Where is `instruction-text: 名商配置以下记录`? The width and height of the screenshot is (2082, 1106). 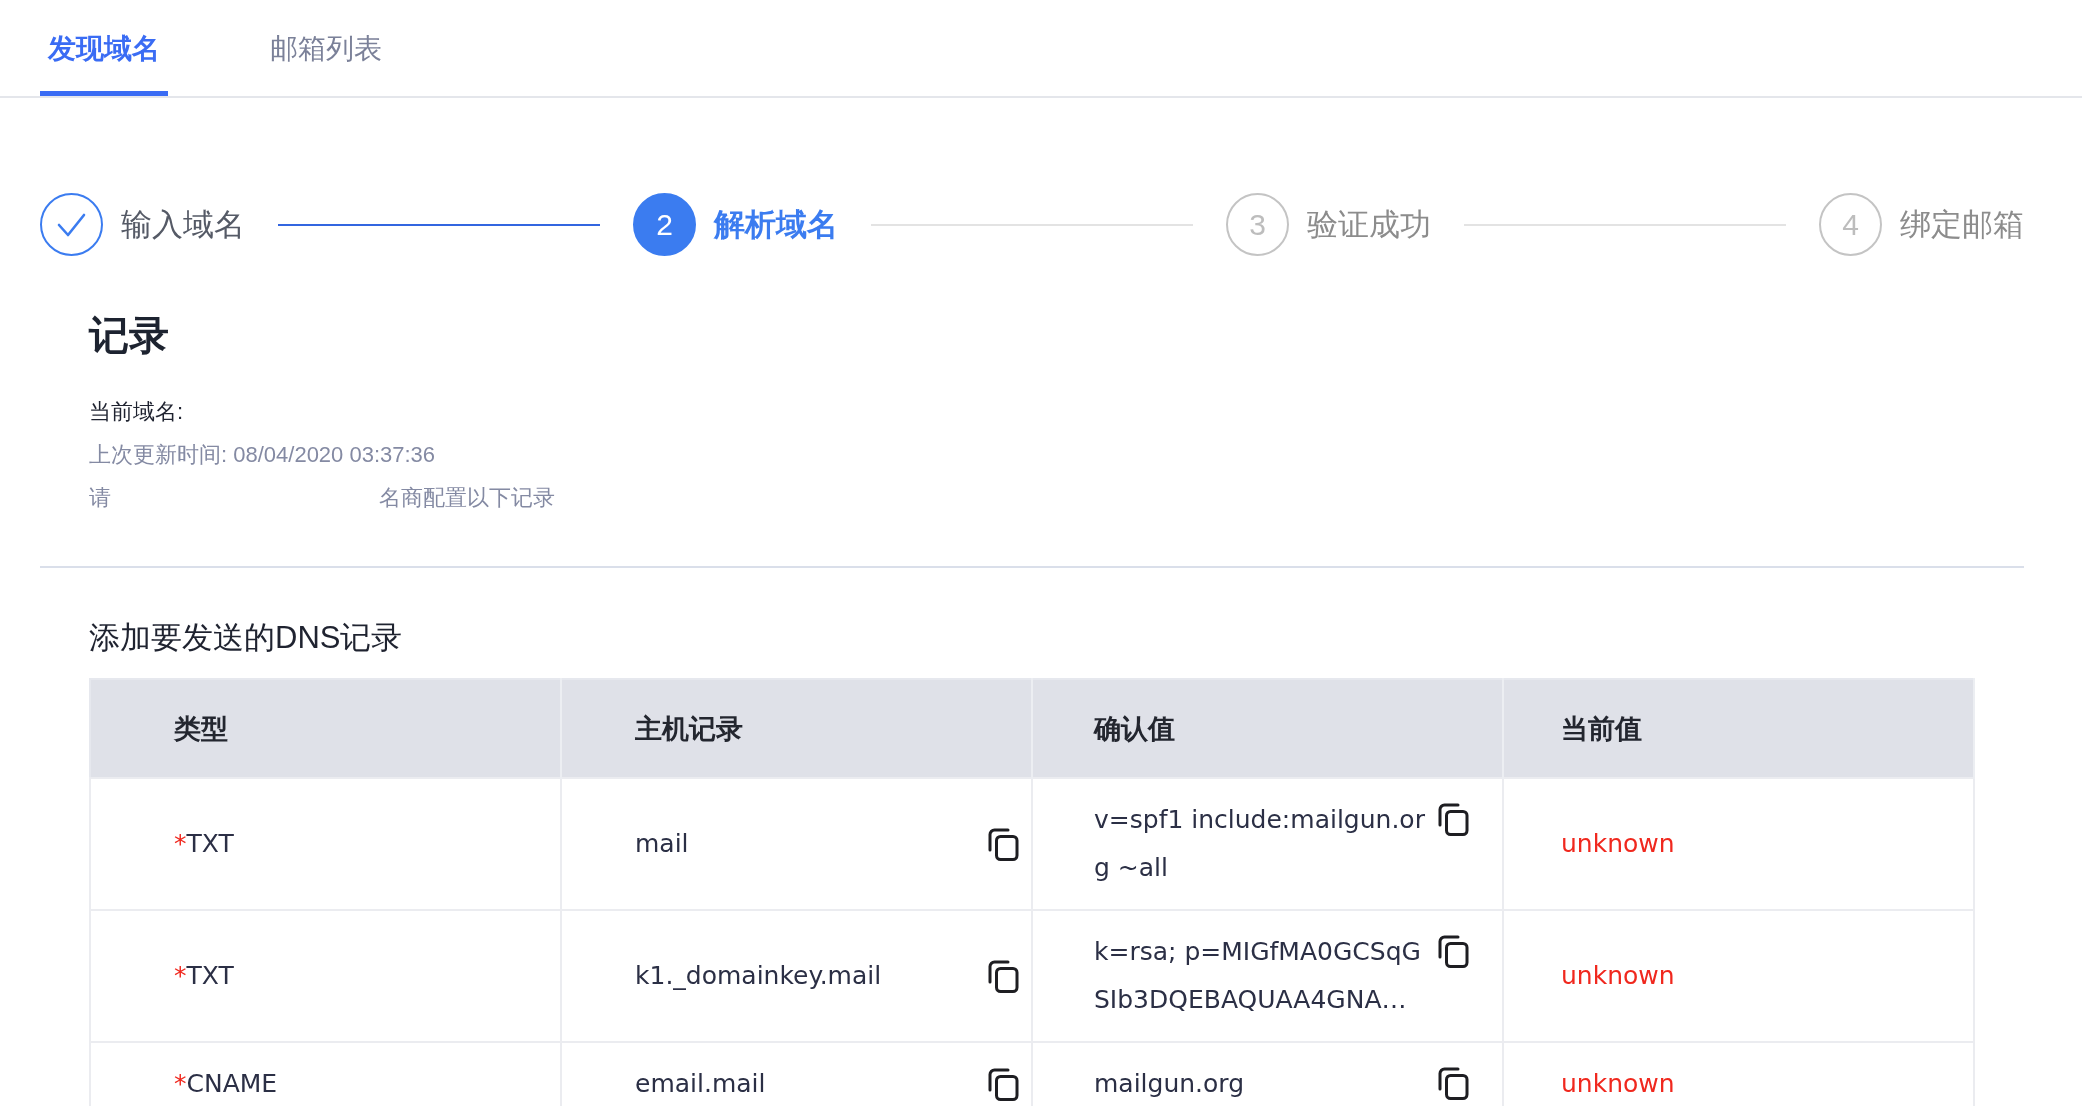
instruction-text: 名商配置以下记录 is located at coordinates (467, 497).